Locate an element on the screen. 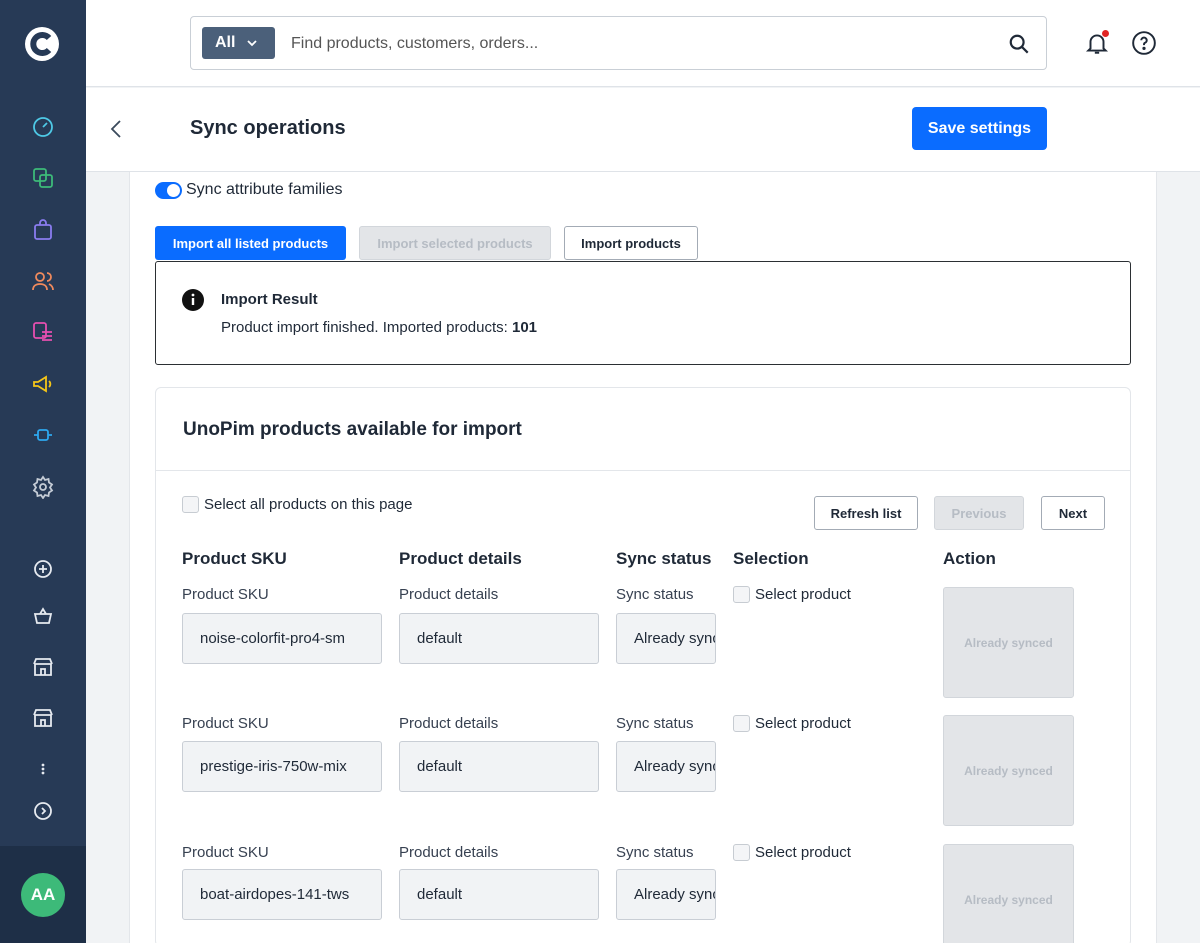 Image resolution: width=1200 pixels, height=943 pixels. select-all-checkbox-row: Select all products on this page is located at coordinates (297, 504).